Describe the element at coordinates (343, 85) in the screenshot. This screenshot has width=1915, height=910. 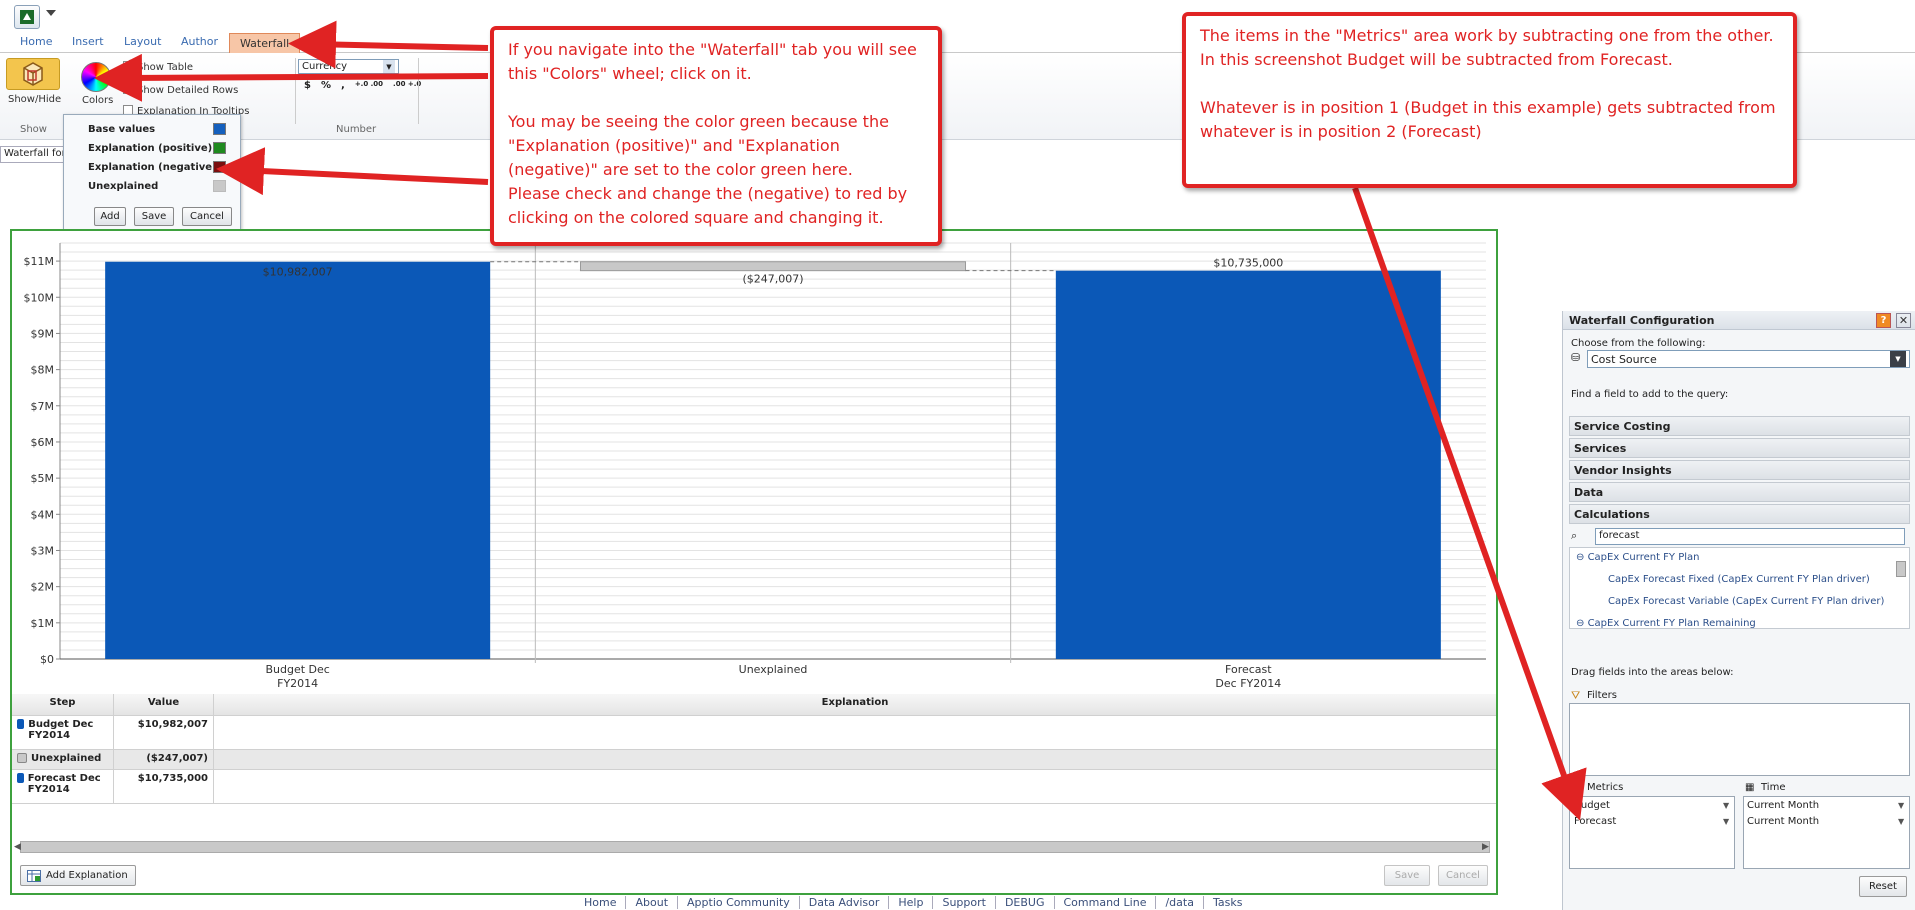
I see `comma-format-button: ,` at that location.